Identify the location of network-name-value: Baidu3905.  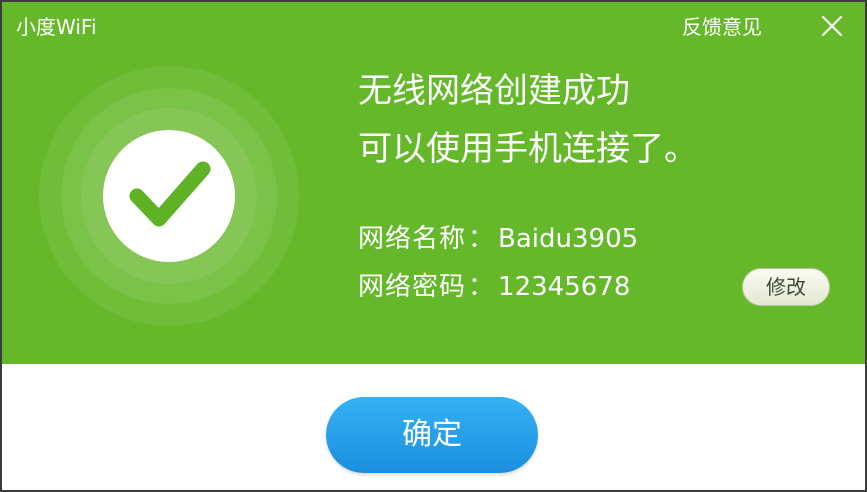
(568, 239).